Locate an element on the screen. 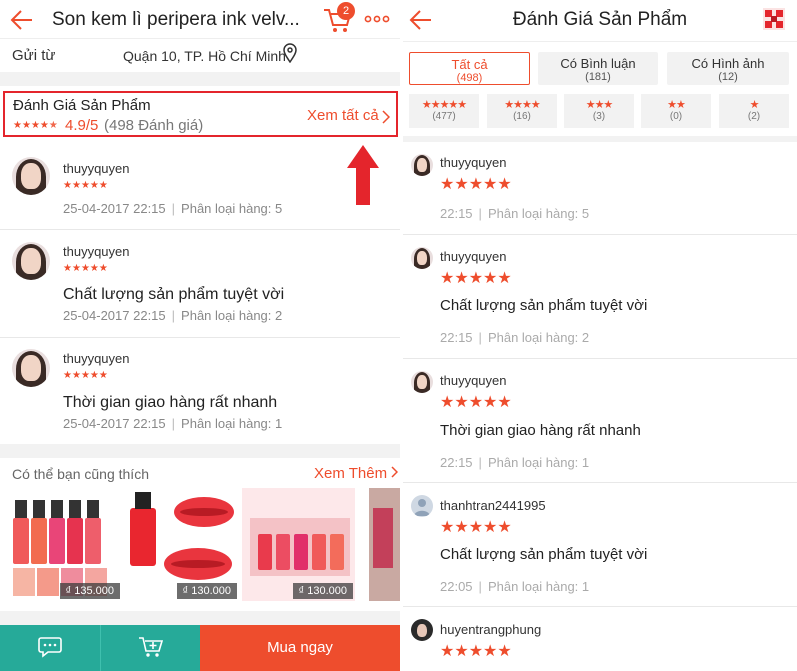 This screenshot has width=797, height=671. back-button is located at coordinates (20, 20).